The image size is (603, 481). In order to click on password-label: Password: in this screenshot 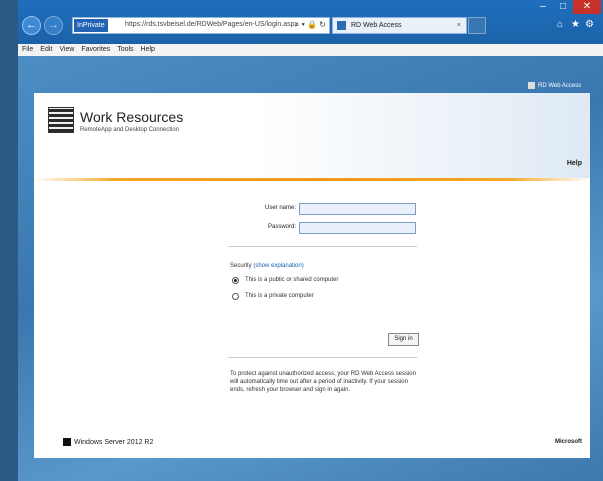, I will do `click(281, 227)`.